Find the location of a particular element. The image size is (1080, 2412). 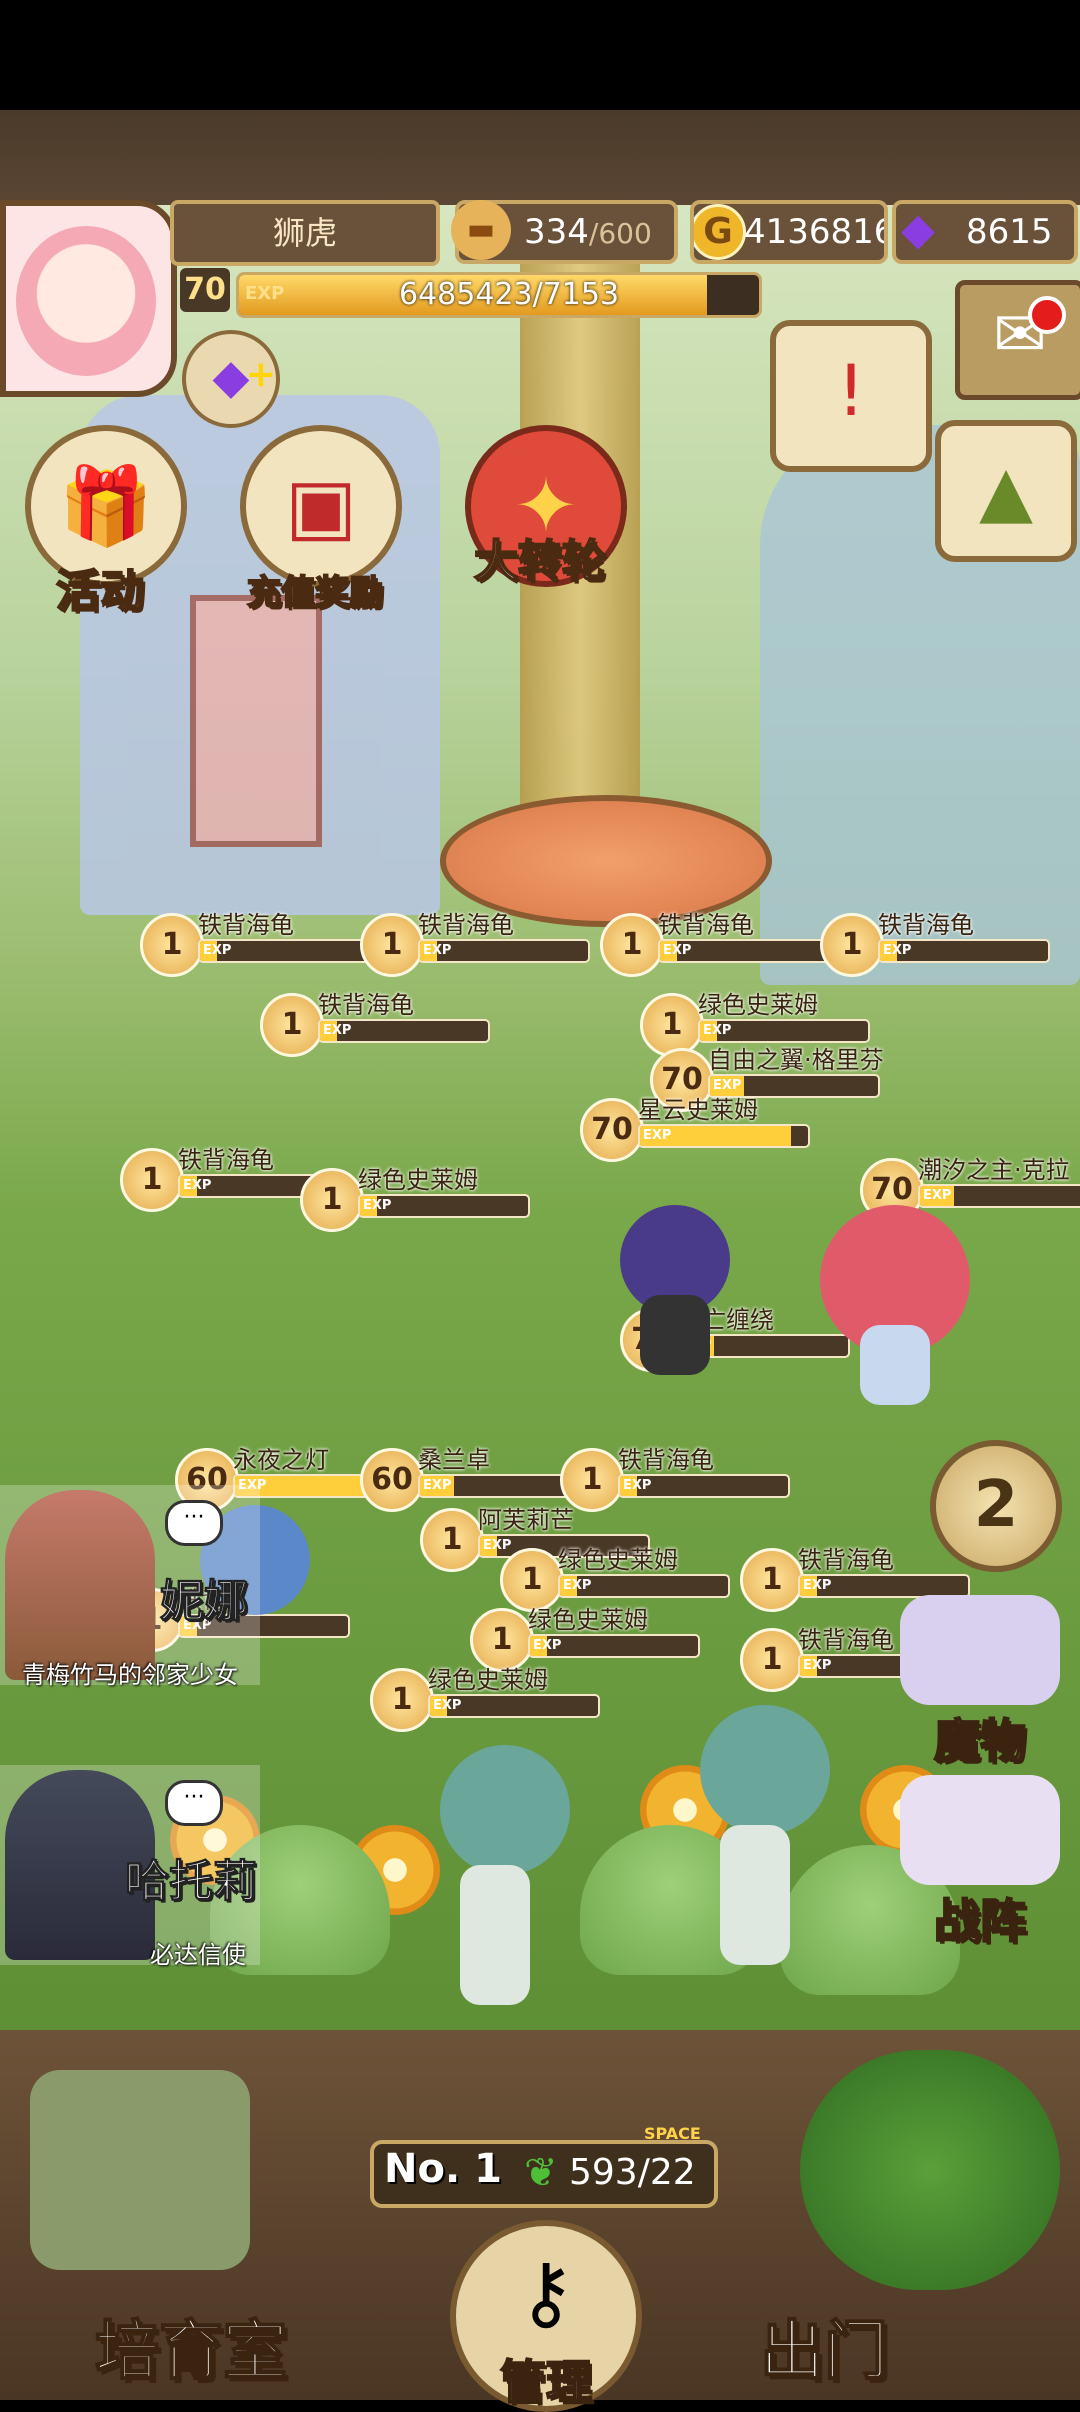

octopus-maid-monster is located at coordinates (900, 1305).